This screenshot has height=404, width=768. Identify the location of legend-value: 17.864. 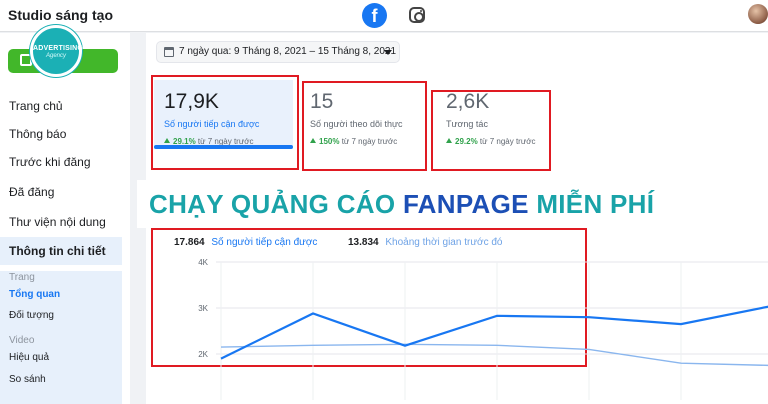
(189, 242).